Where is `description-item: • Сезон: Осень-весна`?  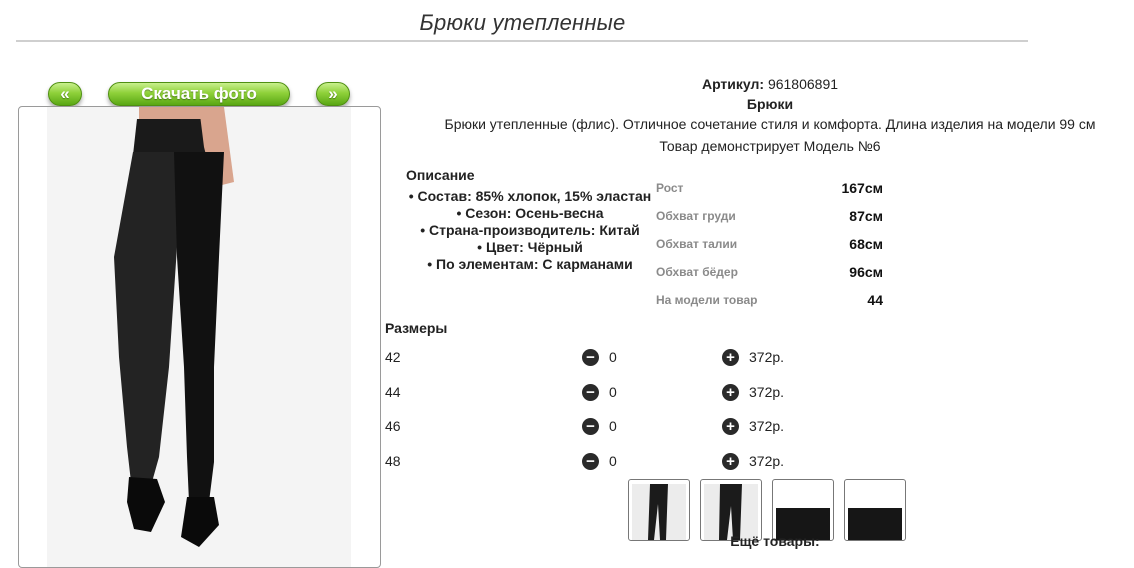 description-item: • Сезон: Осень-весна is located at coordinates (530, 213).